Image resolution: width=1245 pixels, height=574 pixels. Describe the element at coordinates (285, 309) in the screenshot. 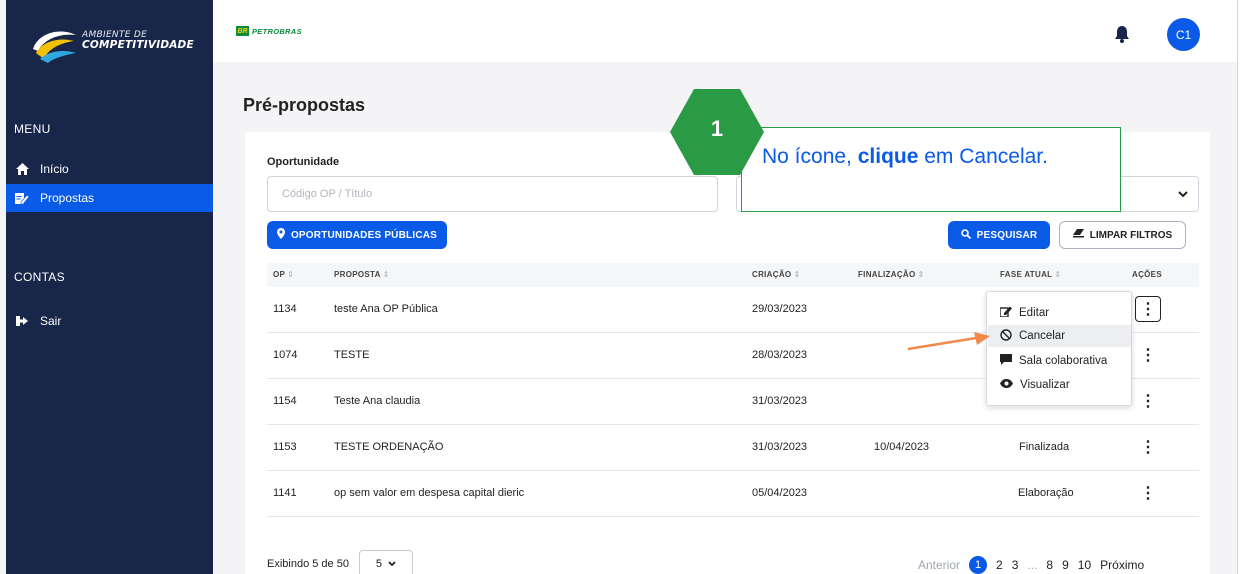

I see `cell-op: 1134` at that location.